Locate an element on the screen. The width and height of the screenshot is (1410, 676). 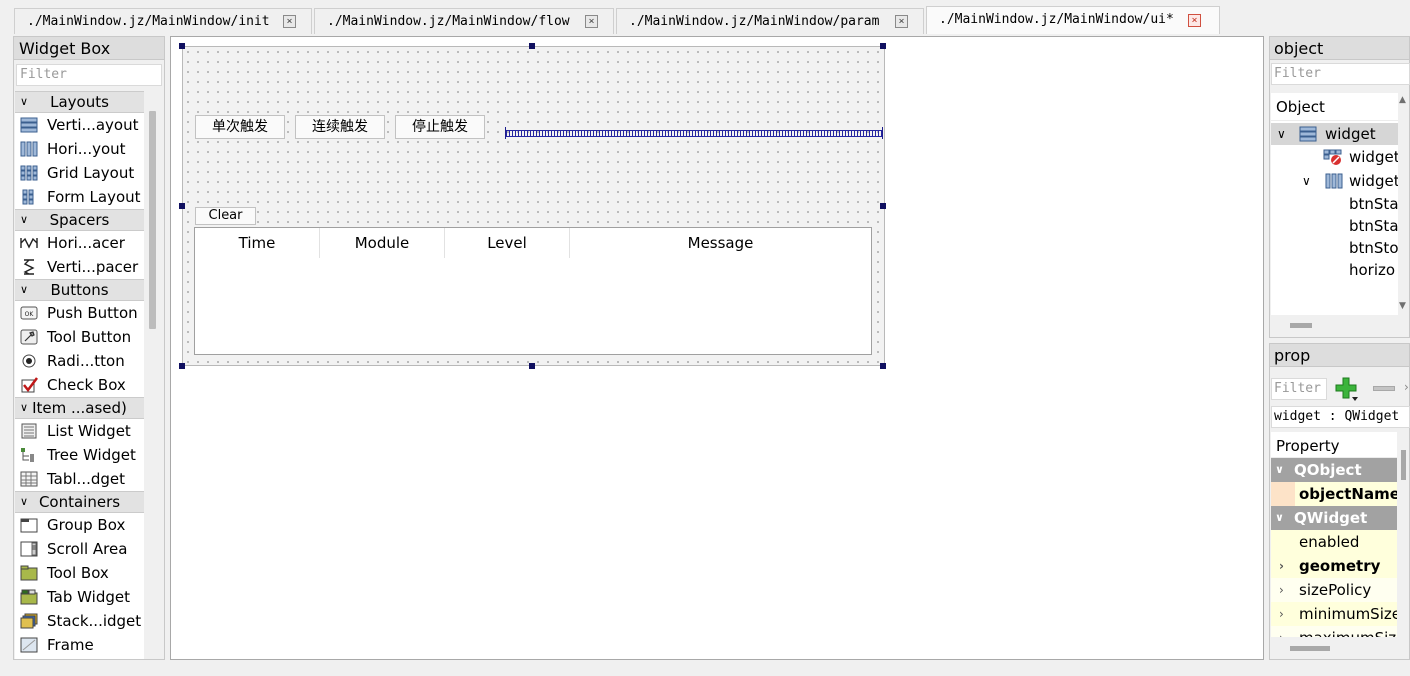
single-trigger-button: 单次触发 is located at coordinates (240, 127).